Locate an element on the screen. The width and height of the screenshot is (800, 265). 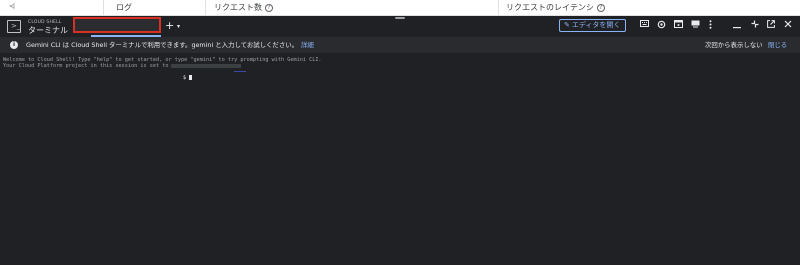
brand-title: ターミナル is located at coordinates (48, 30).